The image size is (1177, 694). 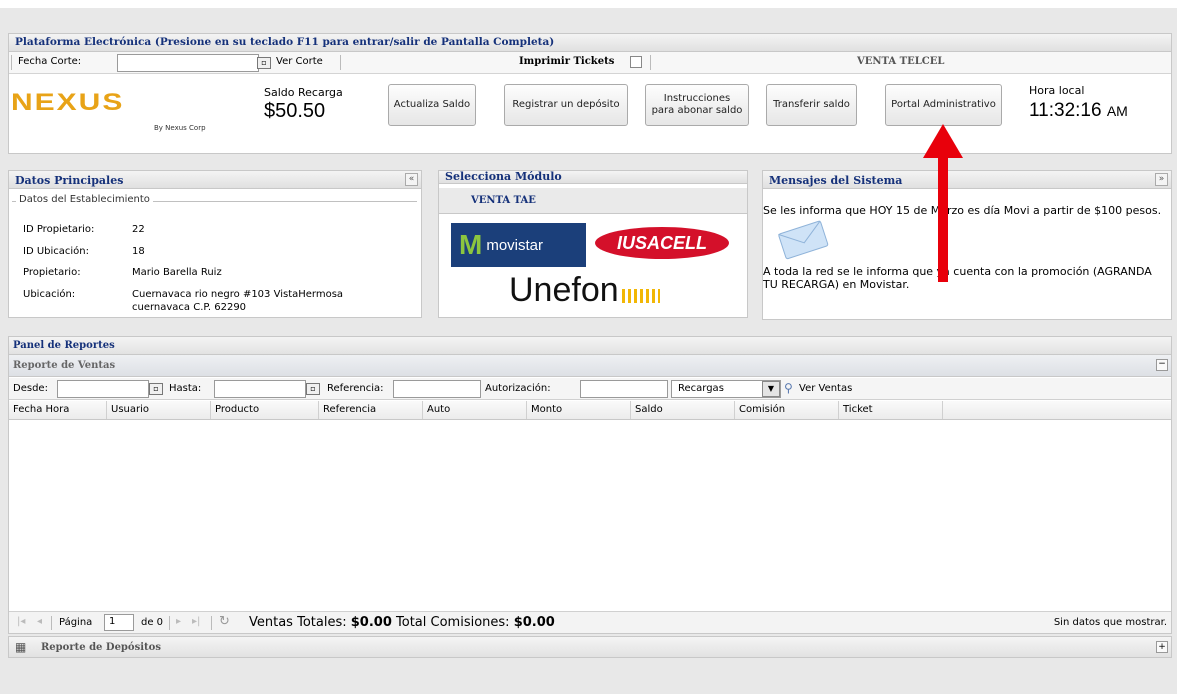 What do you see at coordinates (303, 92) in the screenshot?
I see `saldo-recarga-label: Saldo Recarga` at bounding box center [303, 92].